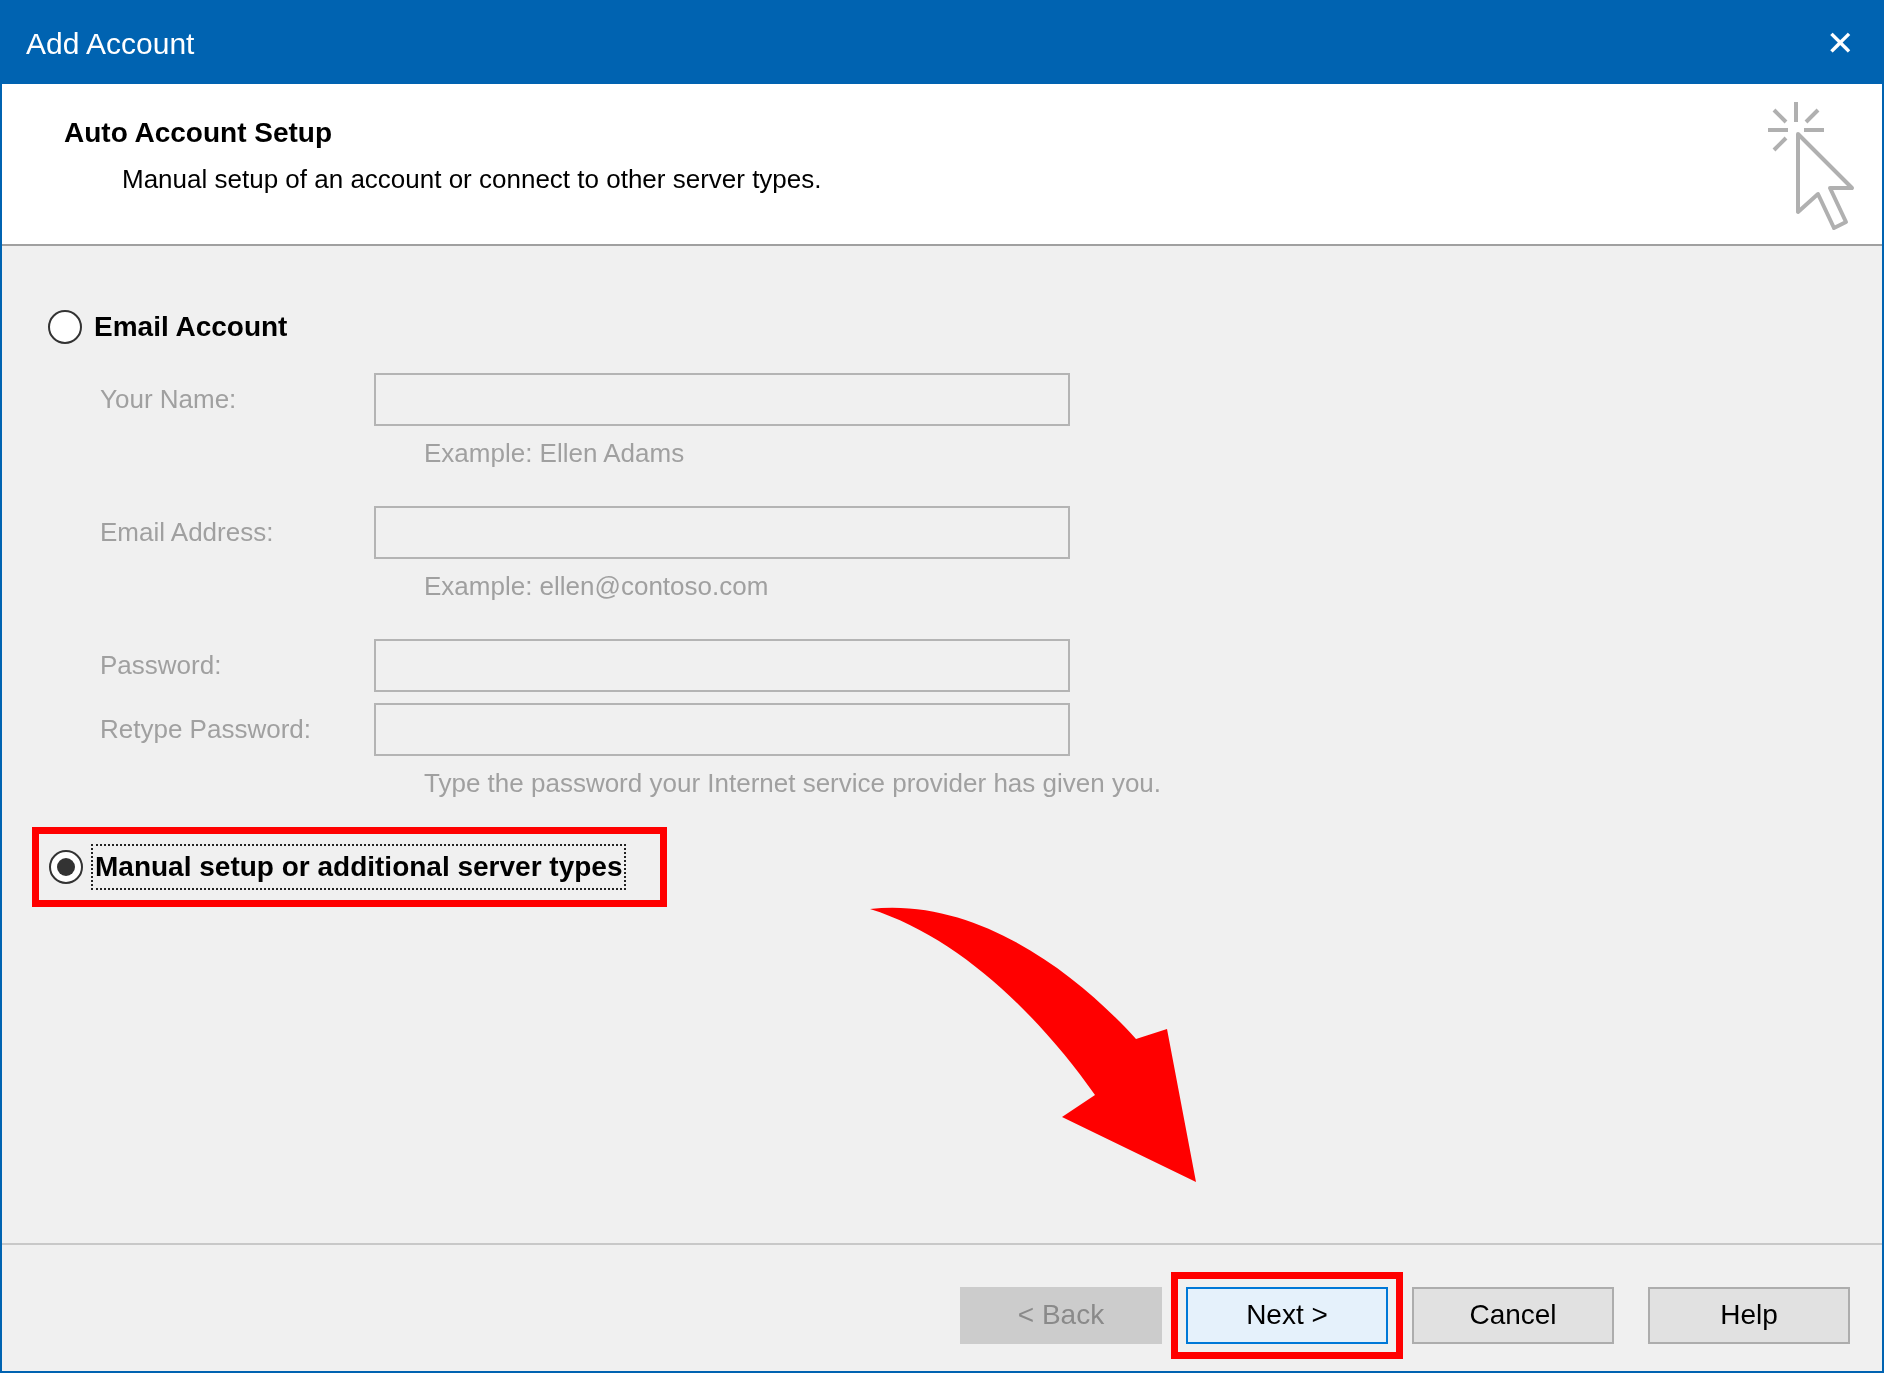  Describe the element at coordinates (359, 867) in the screenshot. I see `radio-label: Manual setup or additional server types` at that location.